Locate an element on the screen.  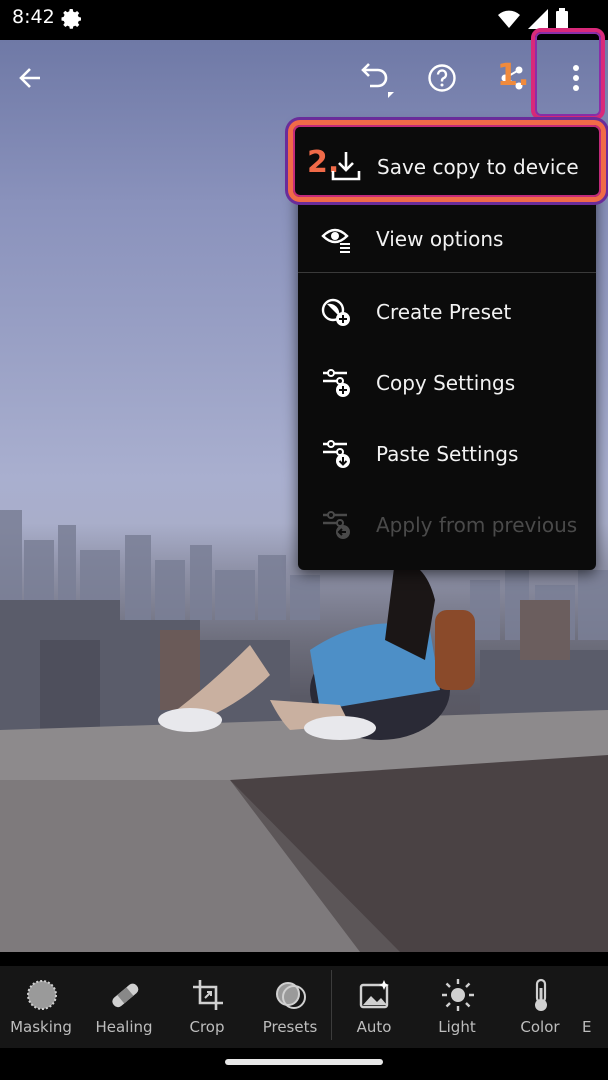
eye-icon is located at coordinates (335, 240).